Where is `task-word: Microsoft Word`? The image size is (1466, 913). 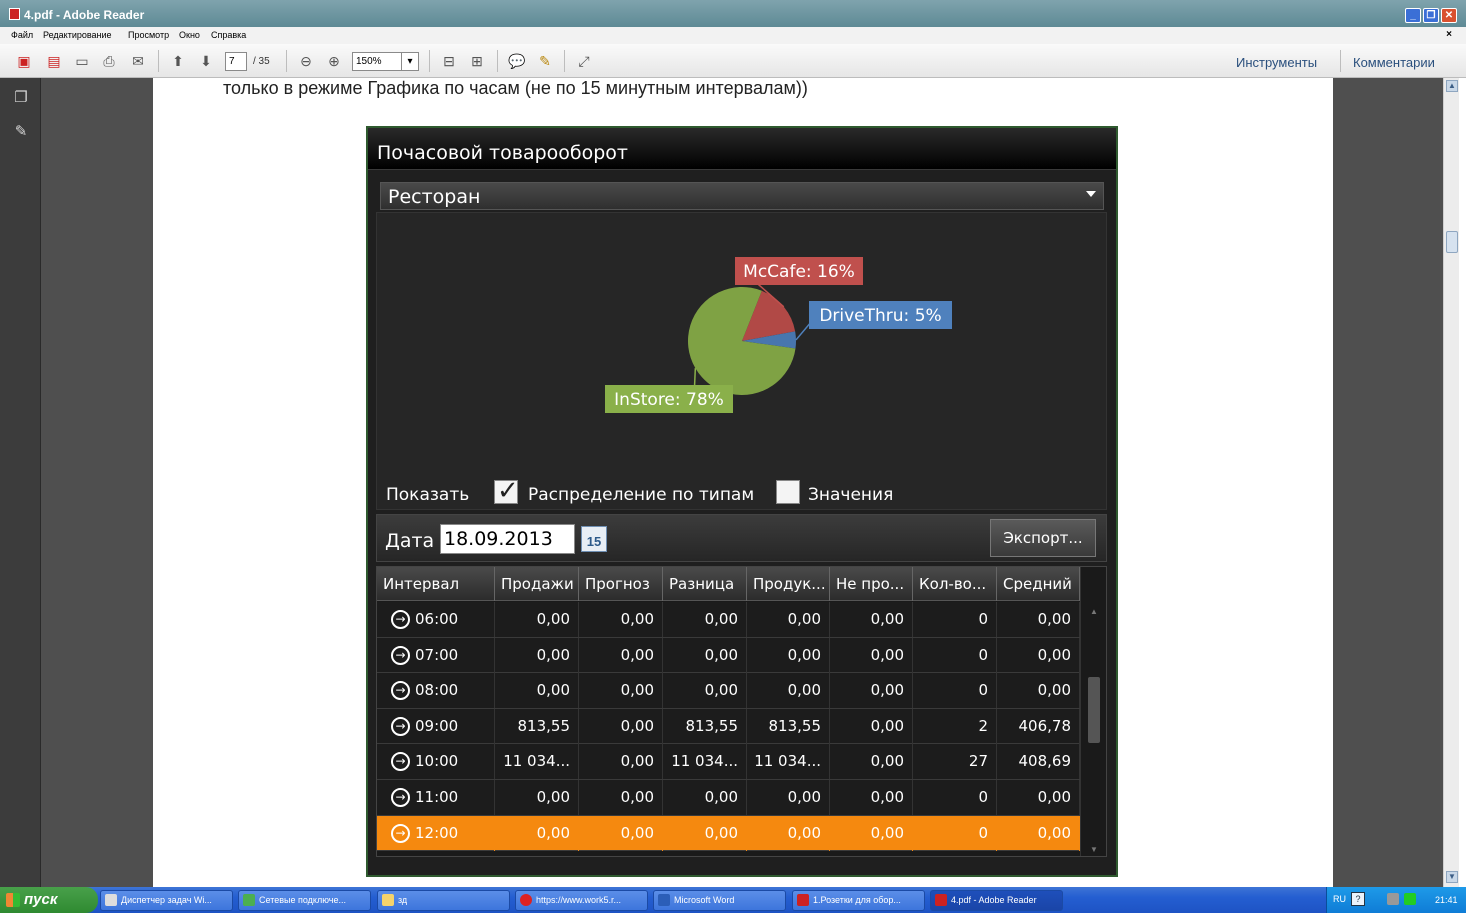
task-word: Microsoft Word is located at coordinates (719, 900).